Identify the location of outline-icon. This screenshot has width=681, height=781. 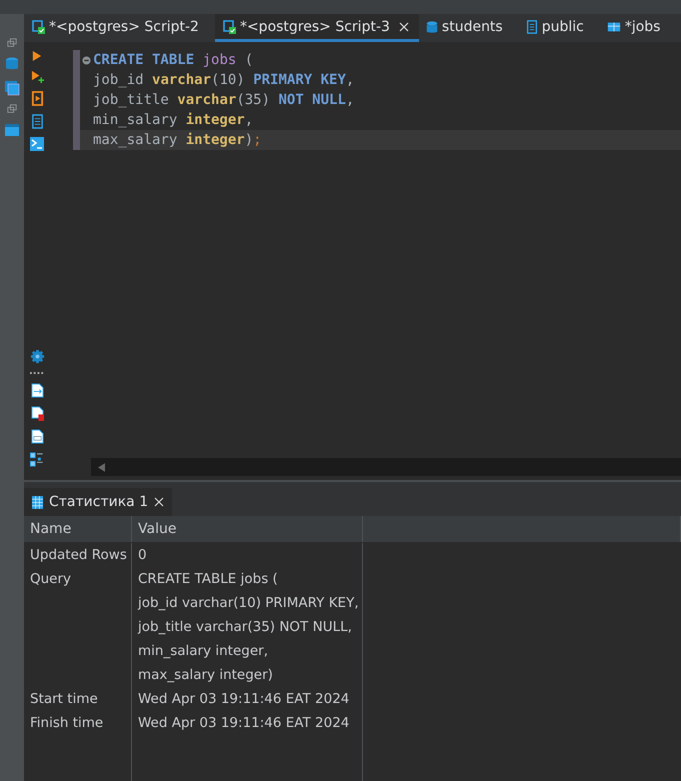
(37, 459).